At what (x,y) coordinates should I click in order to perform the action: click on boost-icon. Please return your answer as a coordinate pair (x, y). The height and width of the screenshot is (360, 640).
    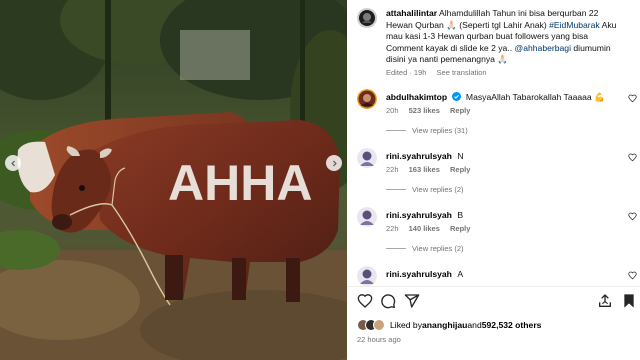
    Looking at the image, I should click on (605, 301).